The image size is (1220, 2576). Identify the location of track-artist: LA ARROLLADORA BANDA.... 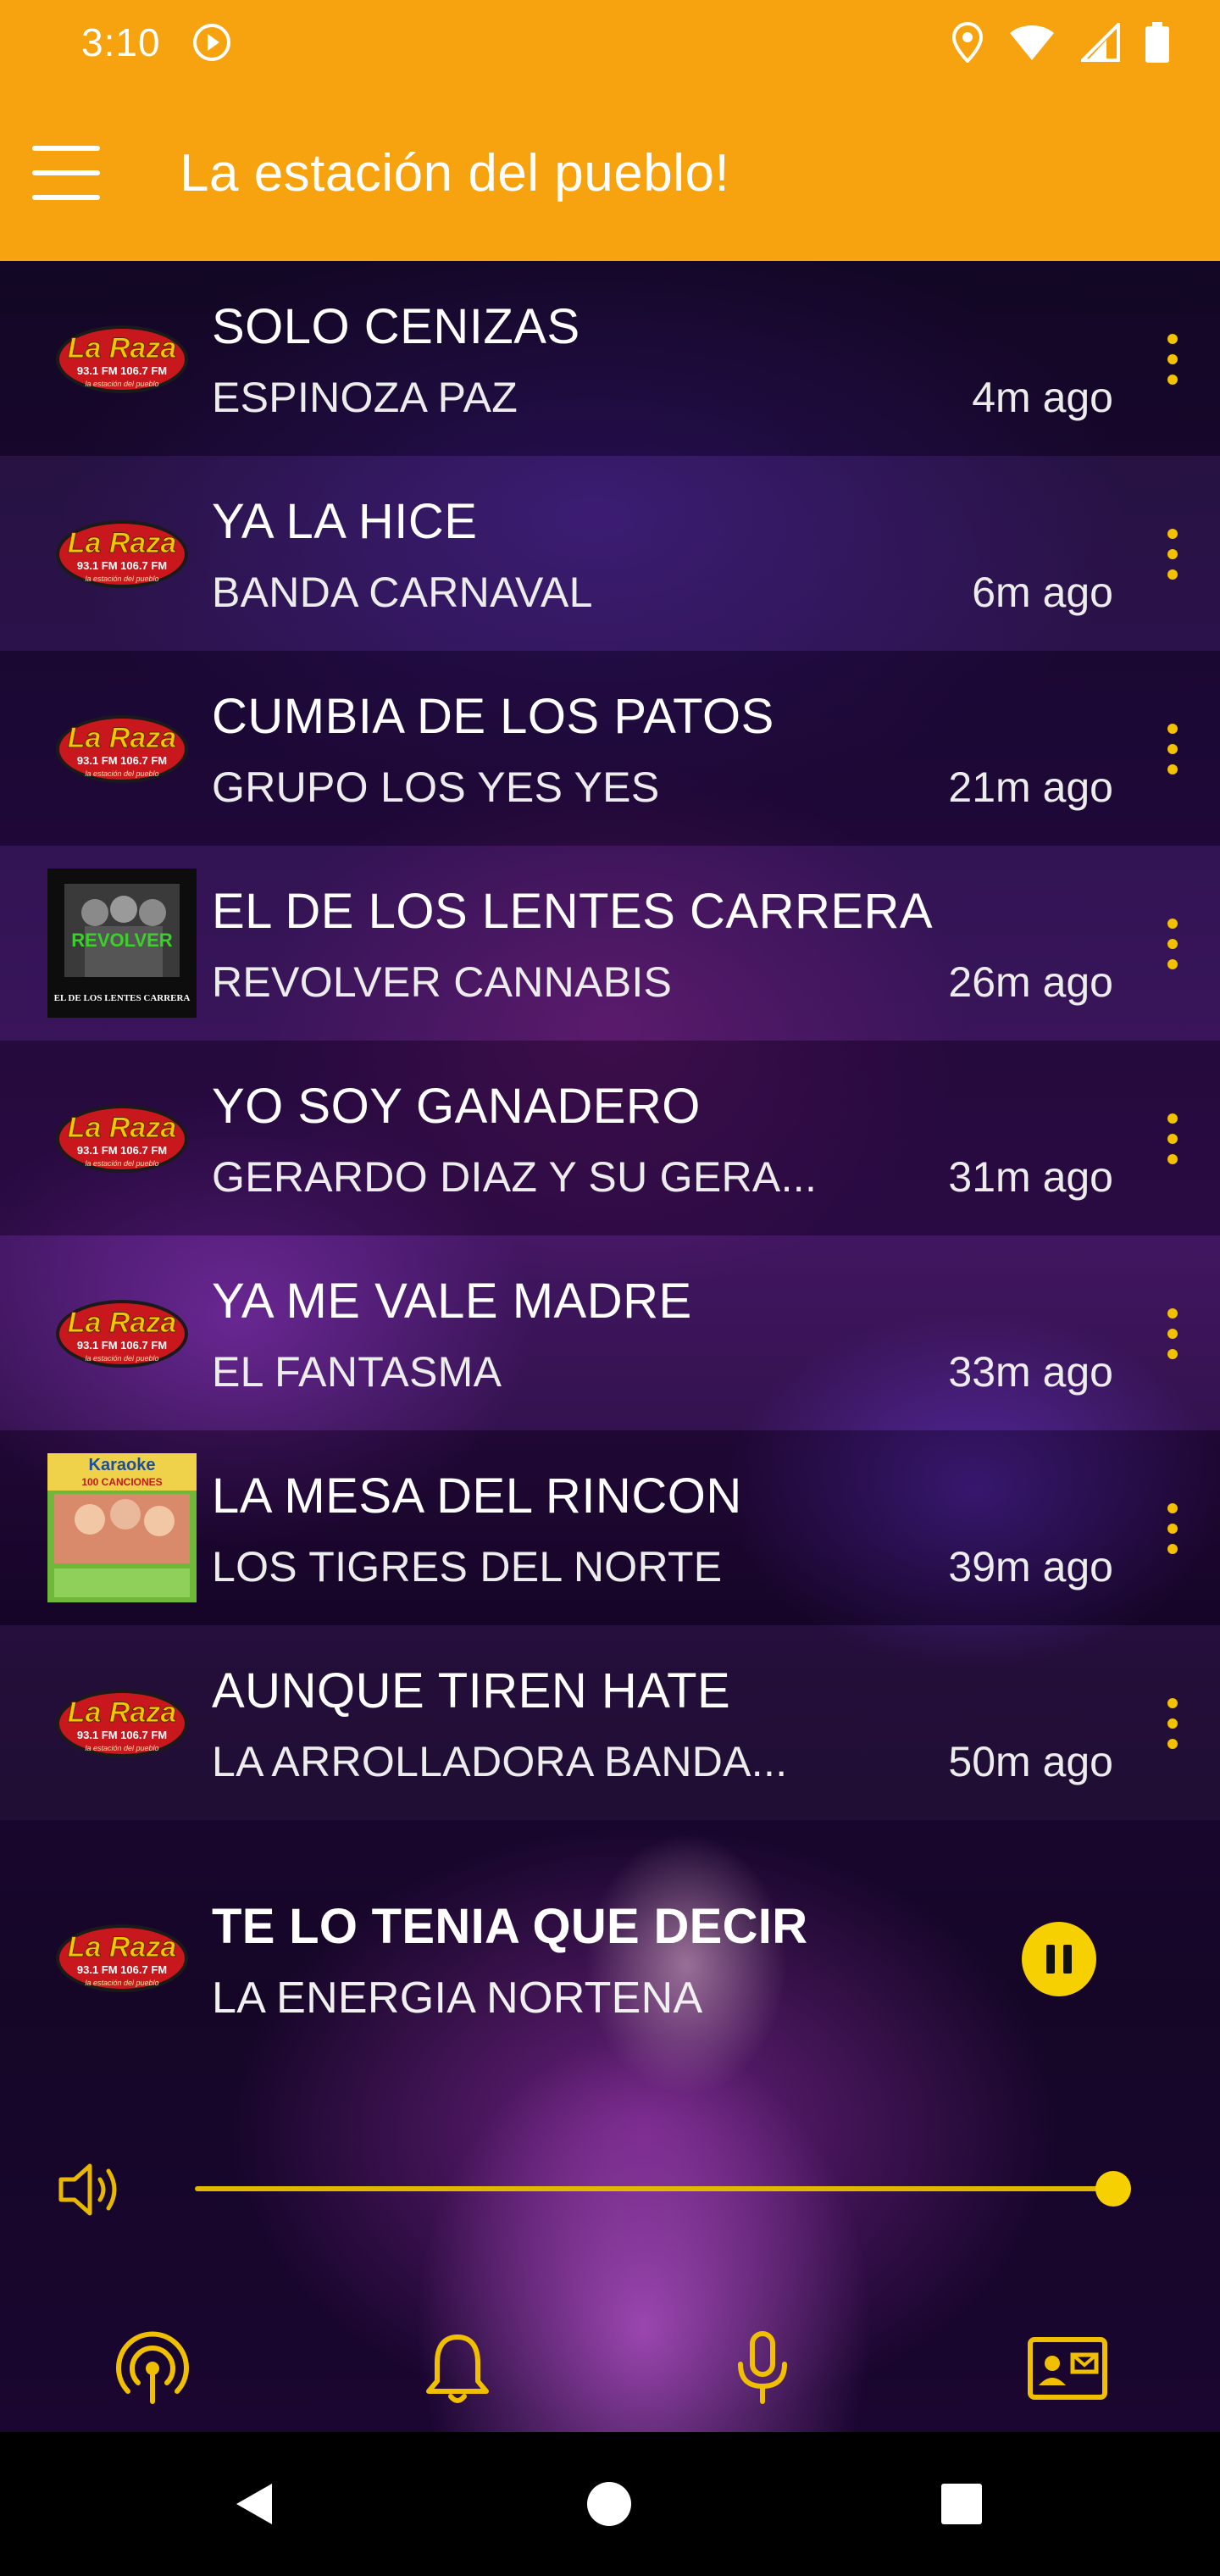
(500, 1761).